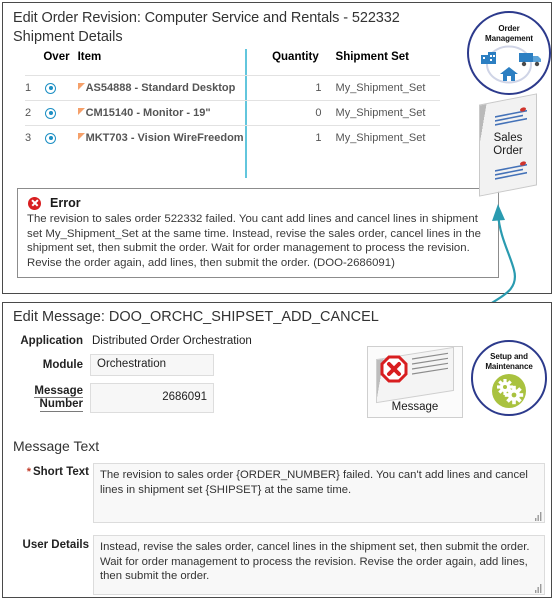  I want to click on order-management-badge: Order Management, so click(509, 53).